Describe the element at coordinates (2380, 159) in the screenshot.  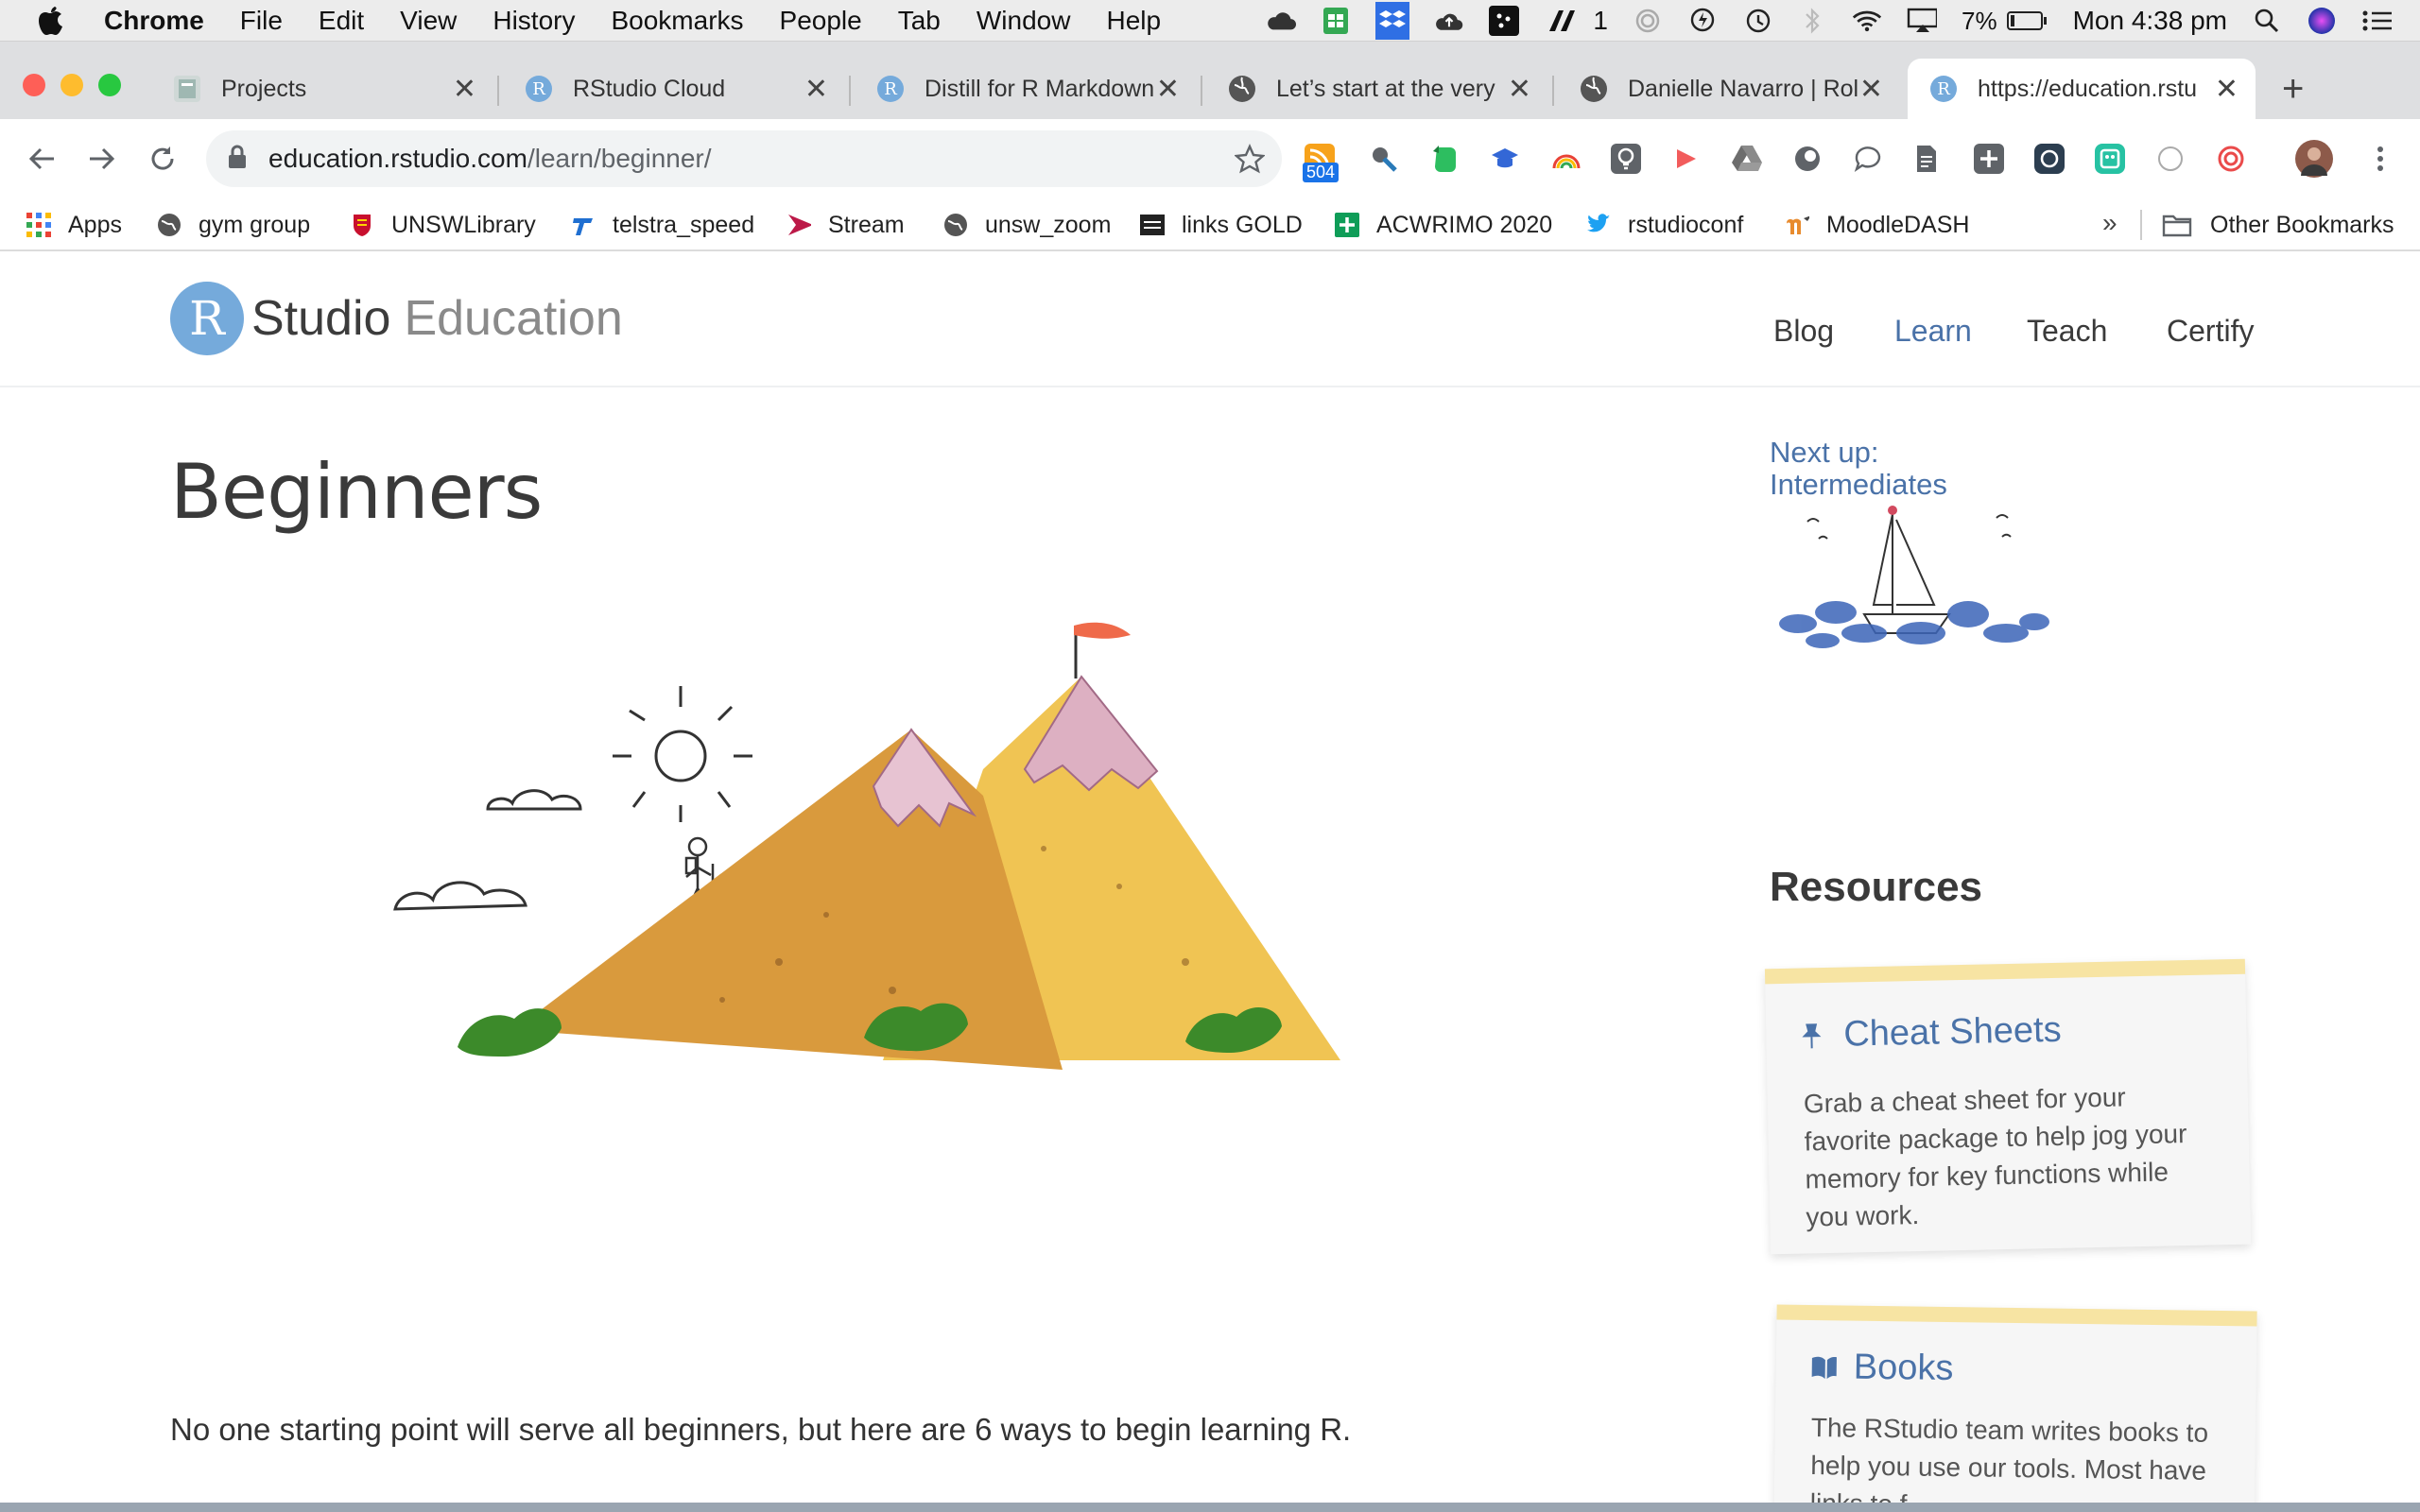
I see `chrome-menu-icon` at that location.